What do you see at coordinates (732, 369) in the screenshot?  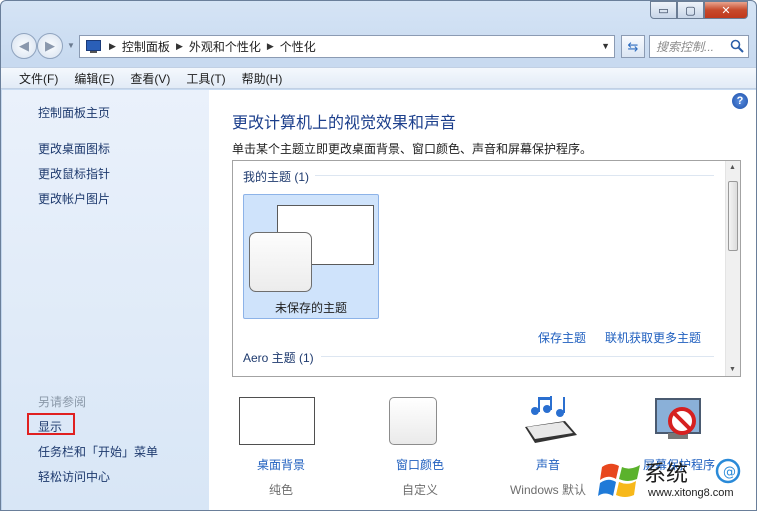 I see `scroll-down-icon: ▼` at bounding box center [732, 369].